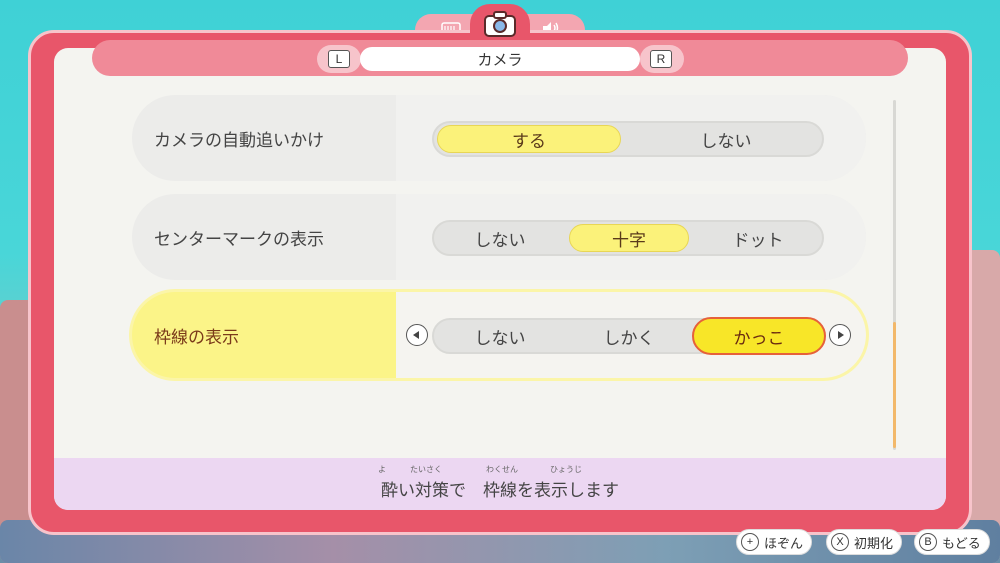 This screenshot has width=1000, height=563. Describe the element at coordinates (784, 544) in the screenshot. I see `save-label: ほぞん` at that location.